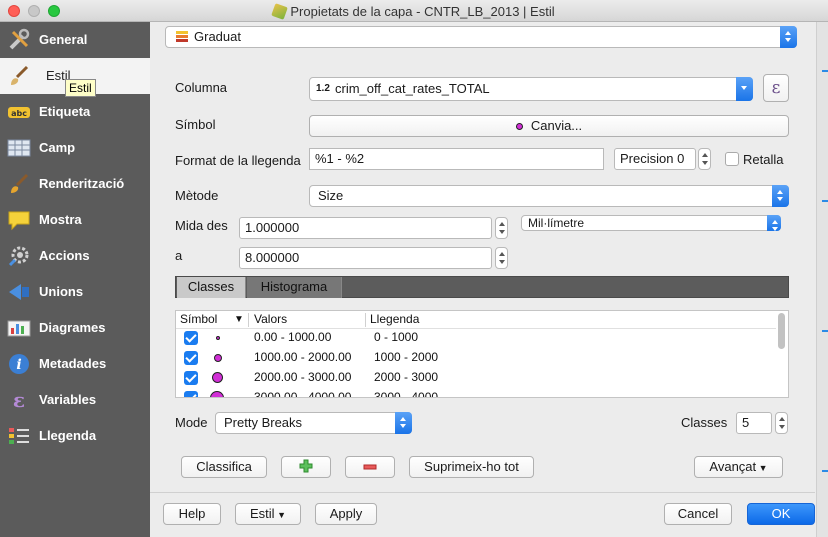 This screenshot has height=537, width=828. I want to click on column-header-values: Valors, so click(270, 319).